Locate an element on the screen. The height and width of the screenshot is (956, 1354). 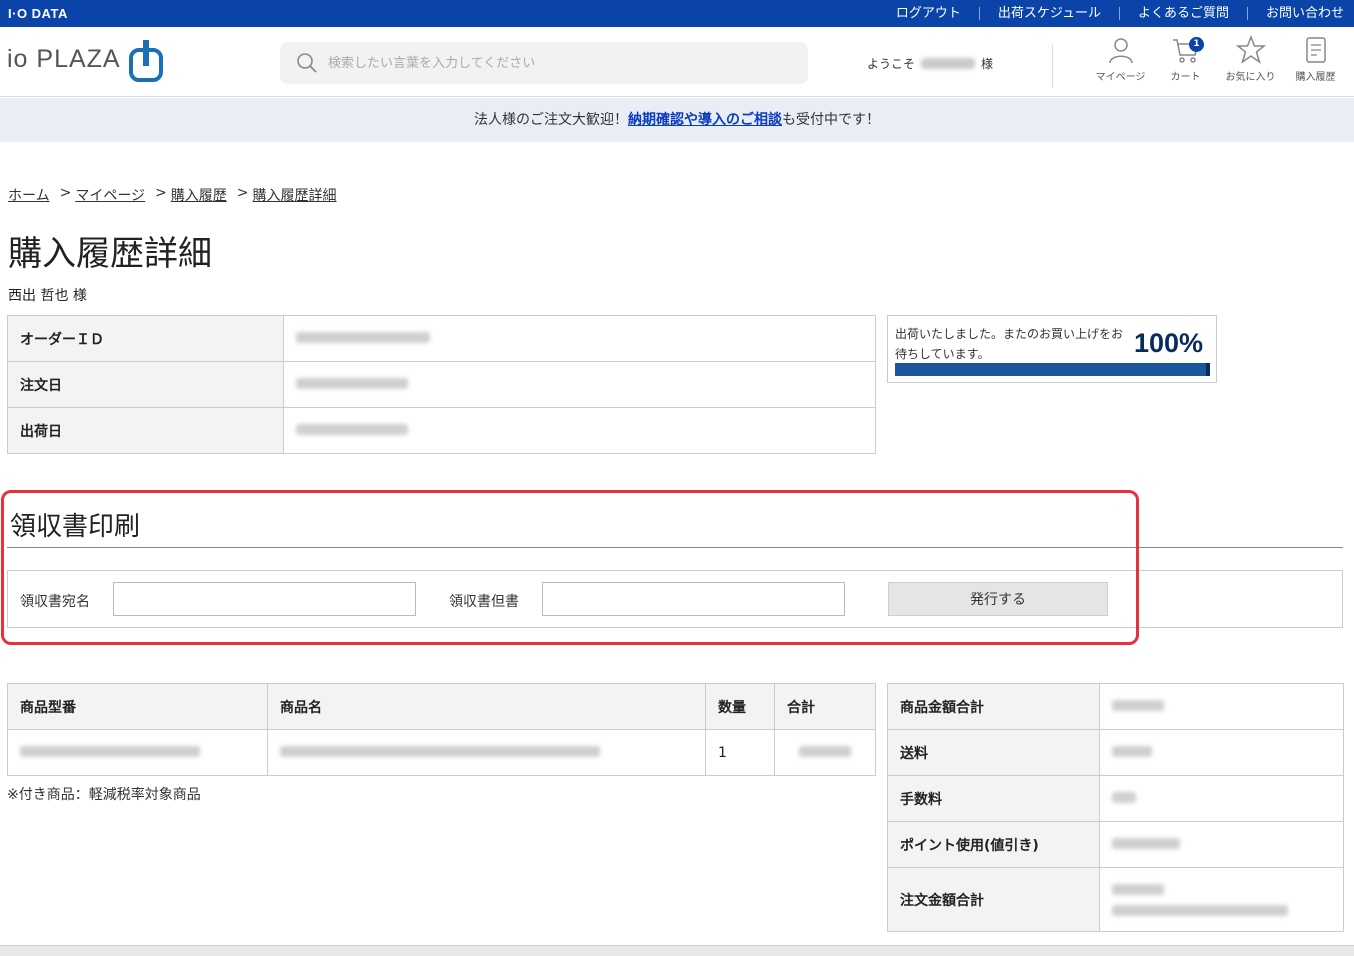
site-header: io PLAZA ようこそ 様 マイページ is located at coordinates (677, 62).